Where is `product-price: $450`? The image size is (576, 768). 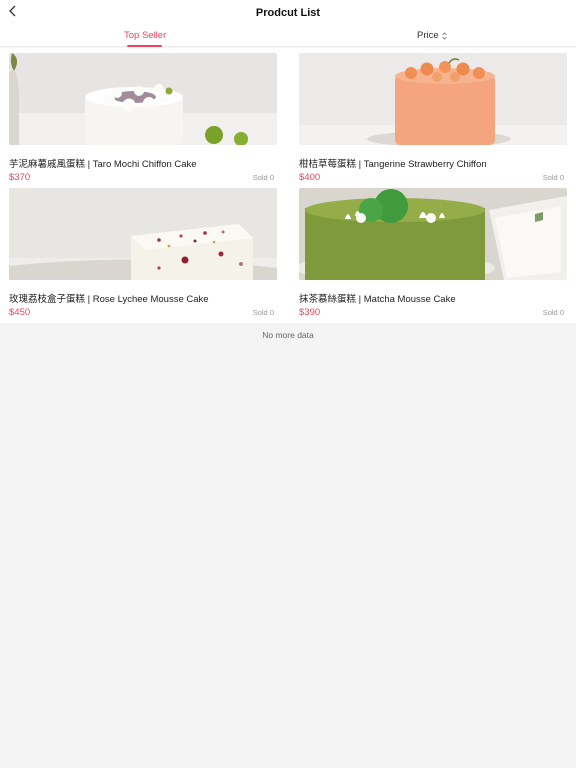
product-price: $450 is located at coordinates (20, 312).